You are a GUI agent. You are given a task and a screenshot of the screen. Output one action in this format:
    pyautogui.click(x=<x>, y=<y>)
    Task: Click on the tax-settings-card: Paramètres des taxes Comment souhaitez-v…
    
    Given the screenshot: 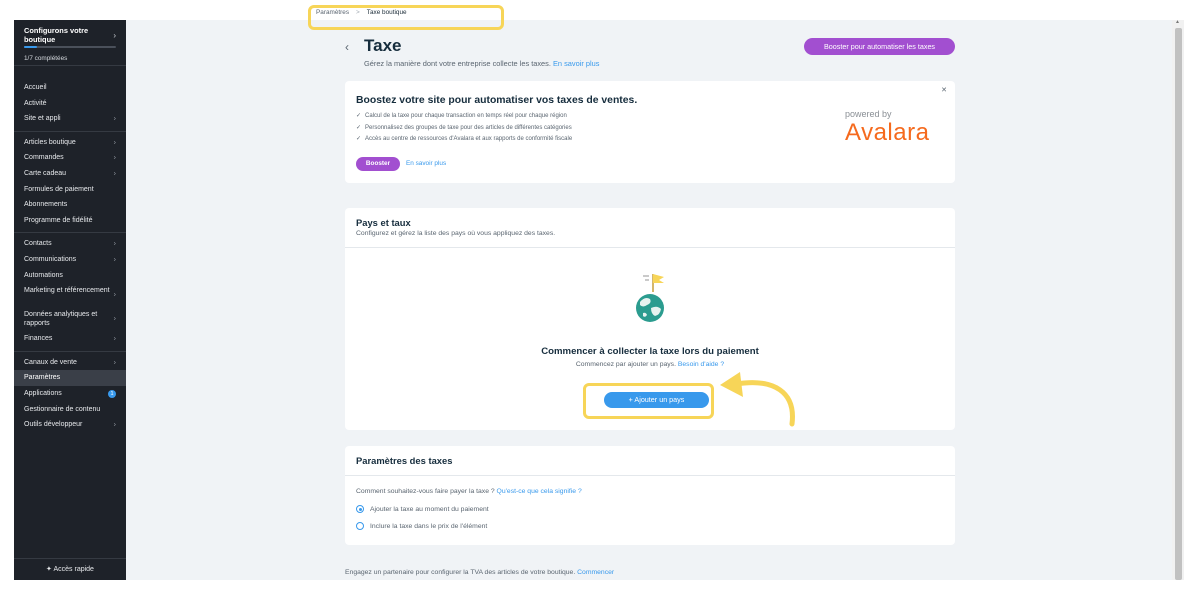 What is the action you would take?
    pyautogui.click(x=650, y=495)
    